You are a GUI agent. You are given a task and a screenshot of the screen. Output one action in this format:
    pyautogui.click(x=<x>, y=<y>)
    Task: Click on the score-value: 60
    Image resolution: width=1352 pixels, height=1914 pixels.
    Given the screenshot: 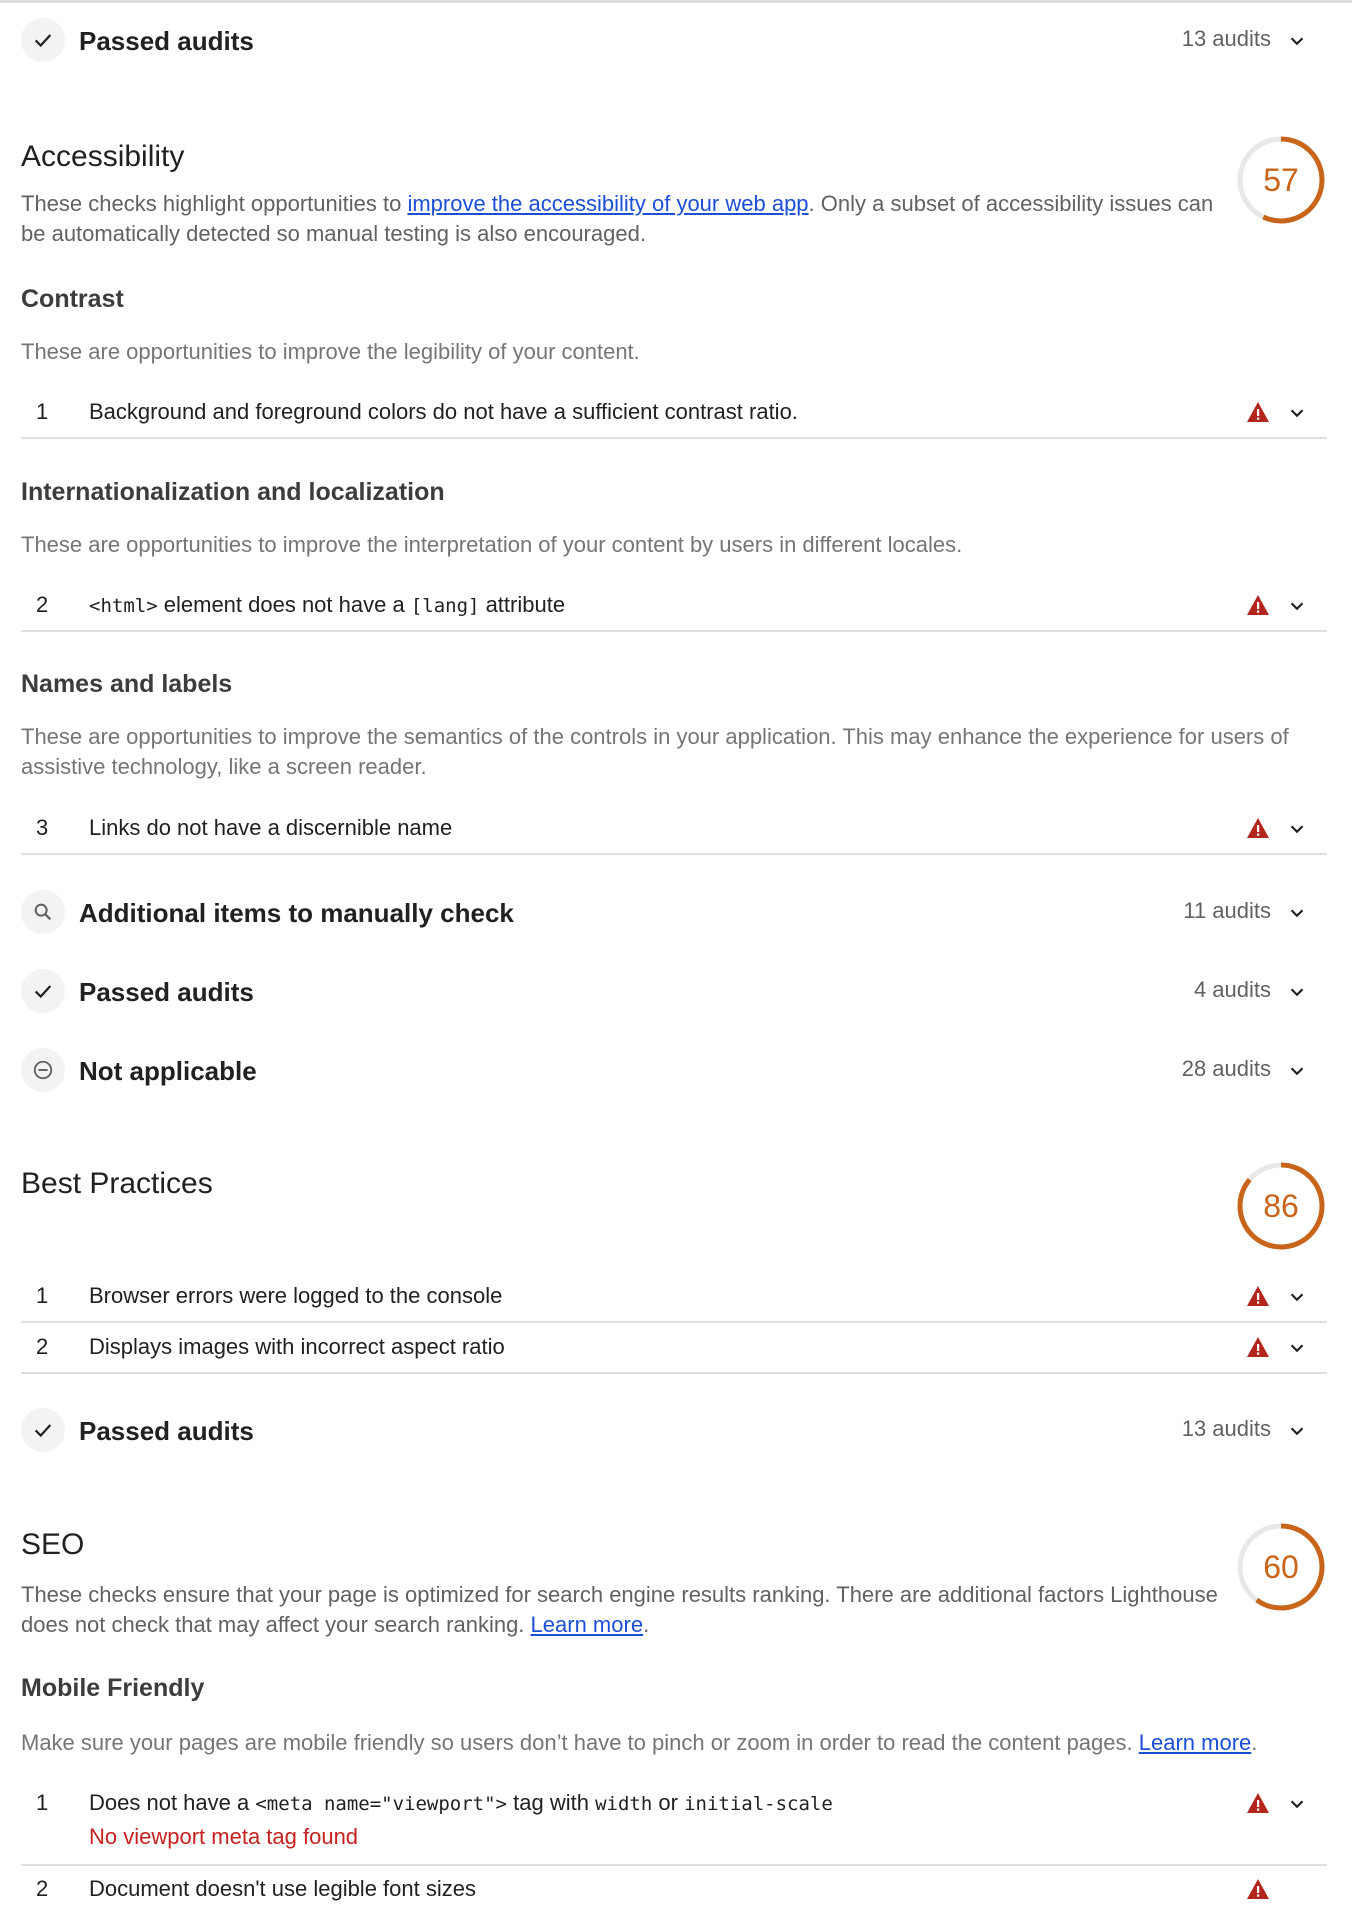 What is the action you would take?
    pyautogui.click(x=1281, y=1567)
    